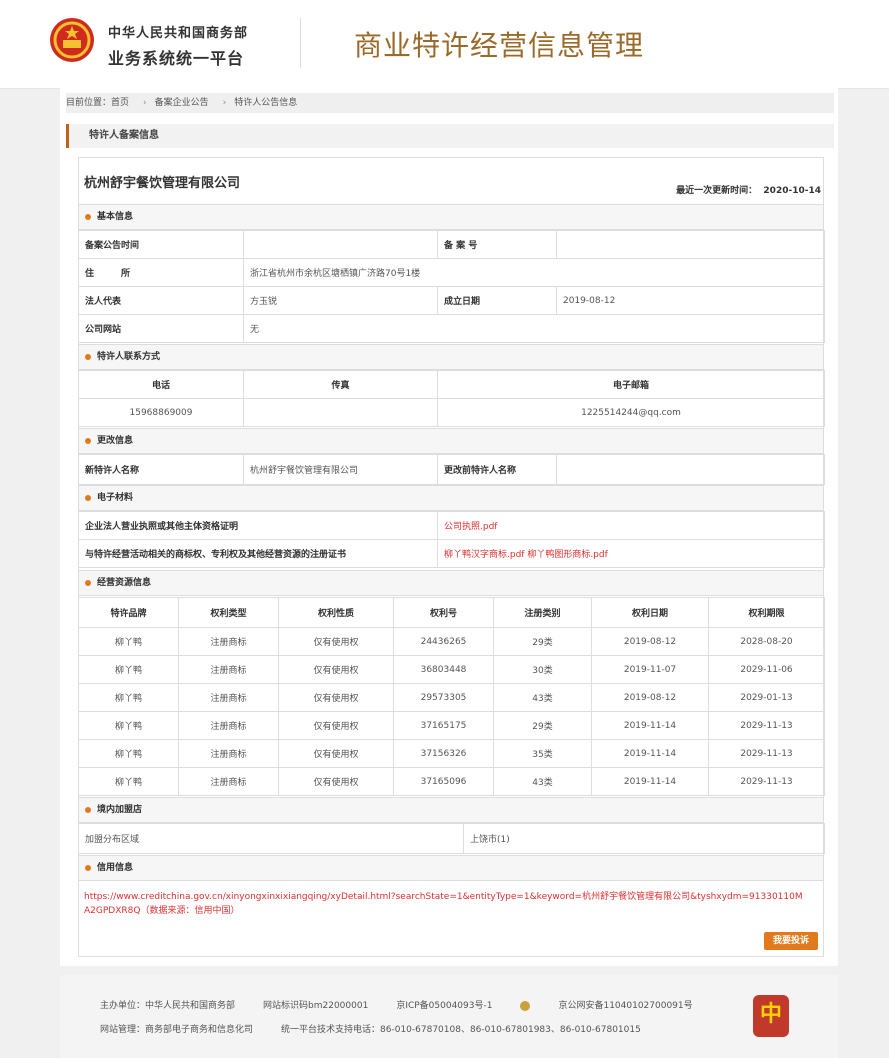  Describe the element at coordinates (182, 103) in the screenshot. I see `breadcrumb-announcements: 备案企业公告` at that location.